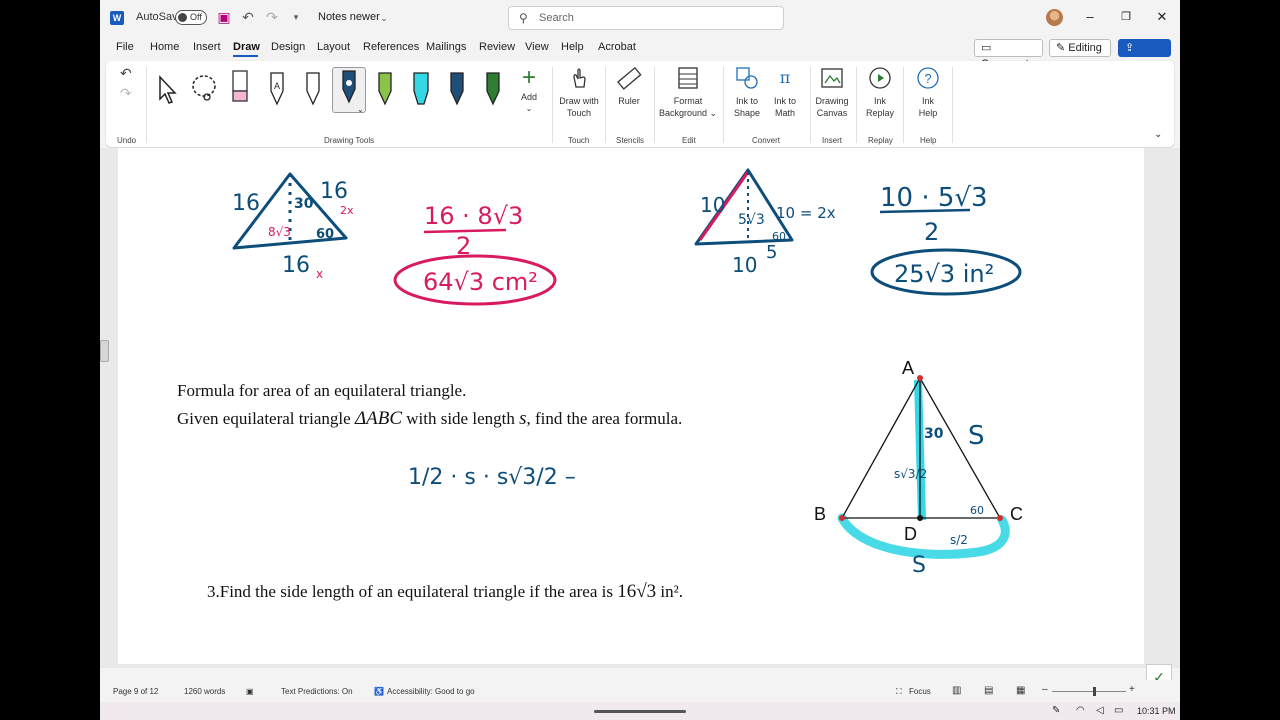  Describe the element at coordinates (1008, 54) in the screenshot. I see `comments-button: ▭ Comments` at that location.